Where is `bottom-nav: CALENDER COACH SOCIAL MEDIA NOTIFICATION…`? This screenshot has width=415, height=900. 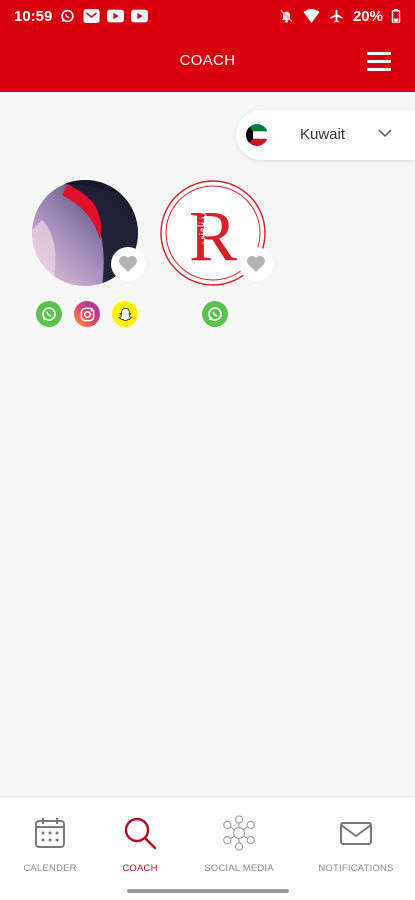
bottom-nav: CALENDER COACH SOCIAL MEDIA NOTIFICATION… is located at coordinates (207, 848).